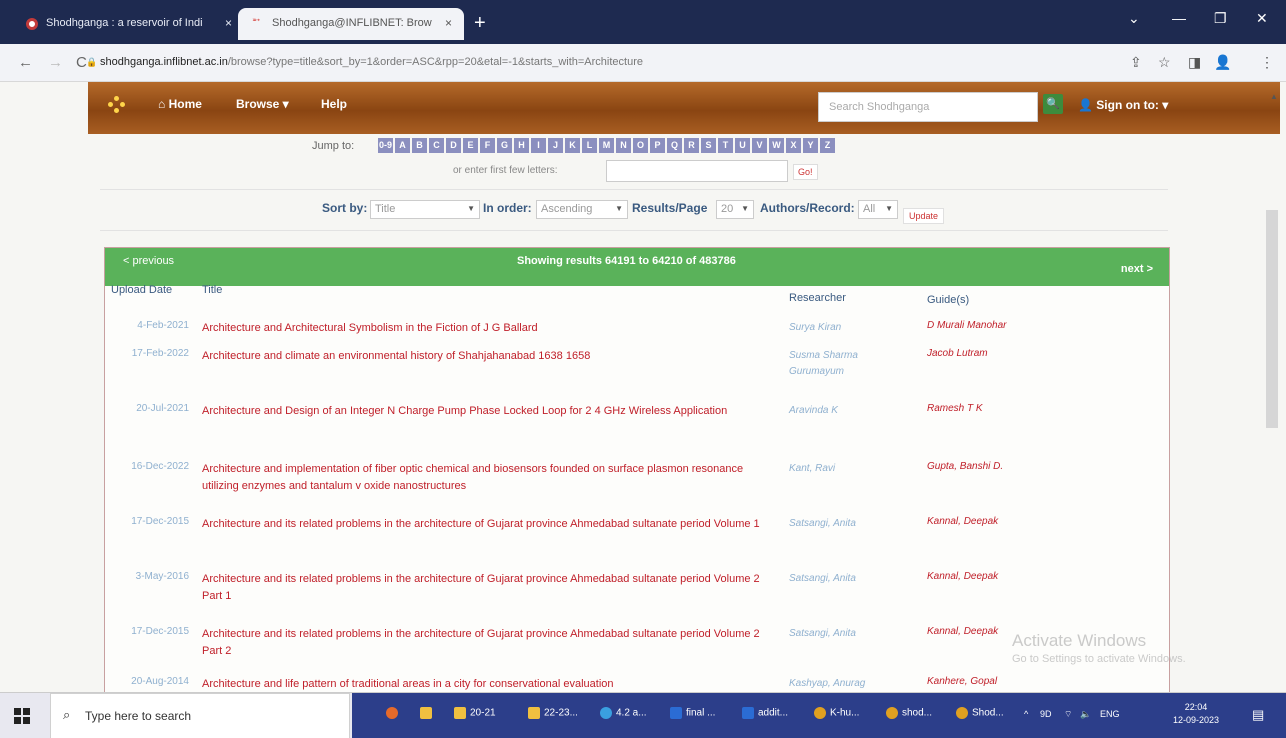  What do you see at coordinates (22, 716) in the screenshot?
I see `windows-start-icon` at bounding box center [22, 716].